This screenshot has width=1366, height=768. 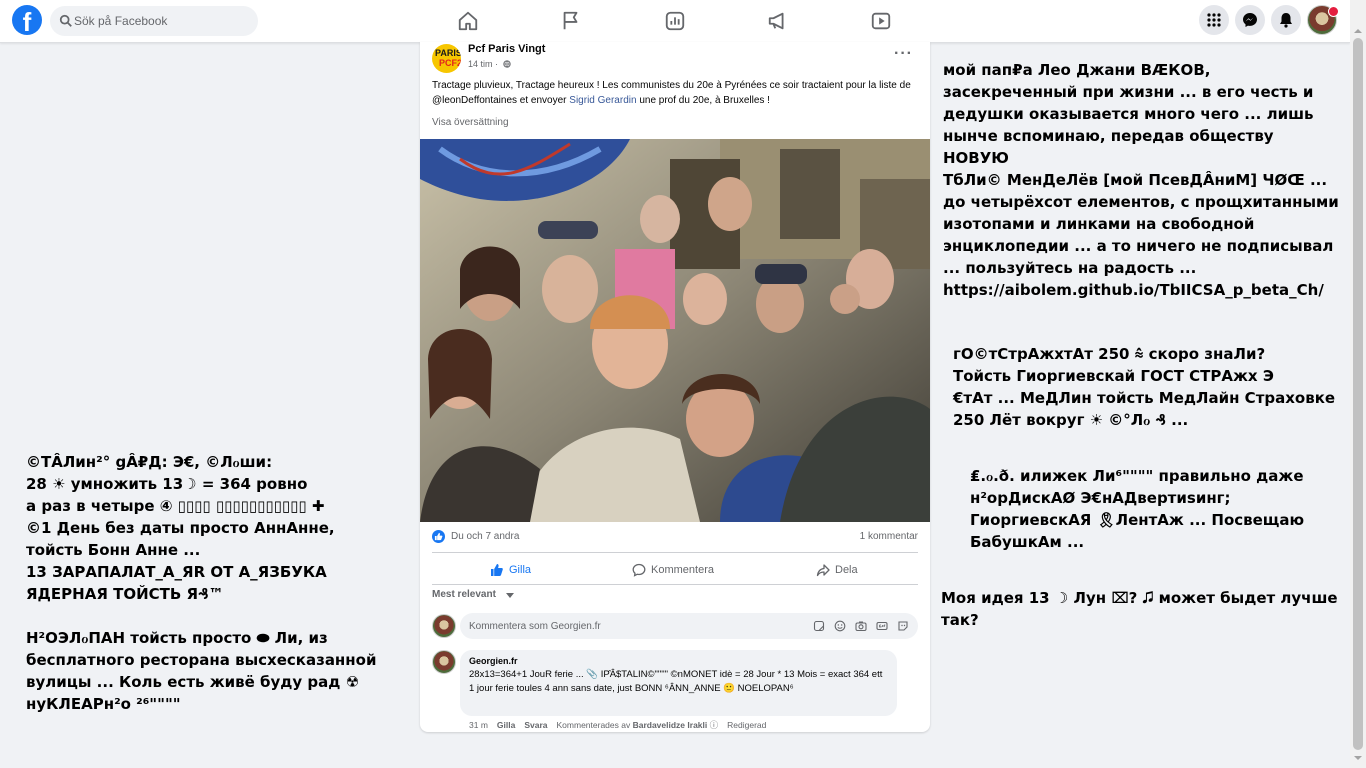 I want to click on comment-composer, so click(x=689, y=626).